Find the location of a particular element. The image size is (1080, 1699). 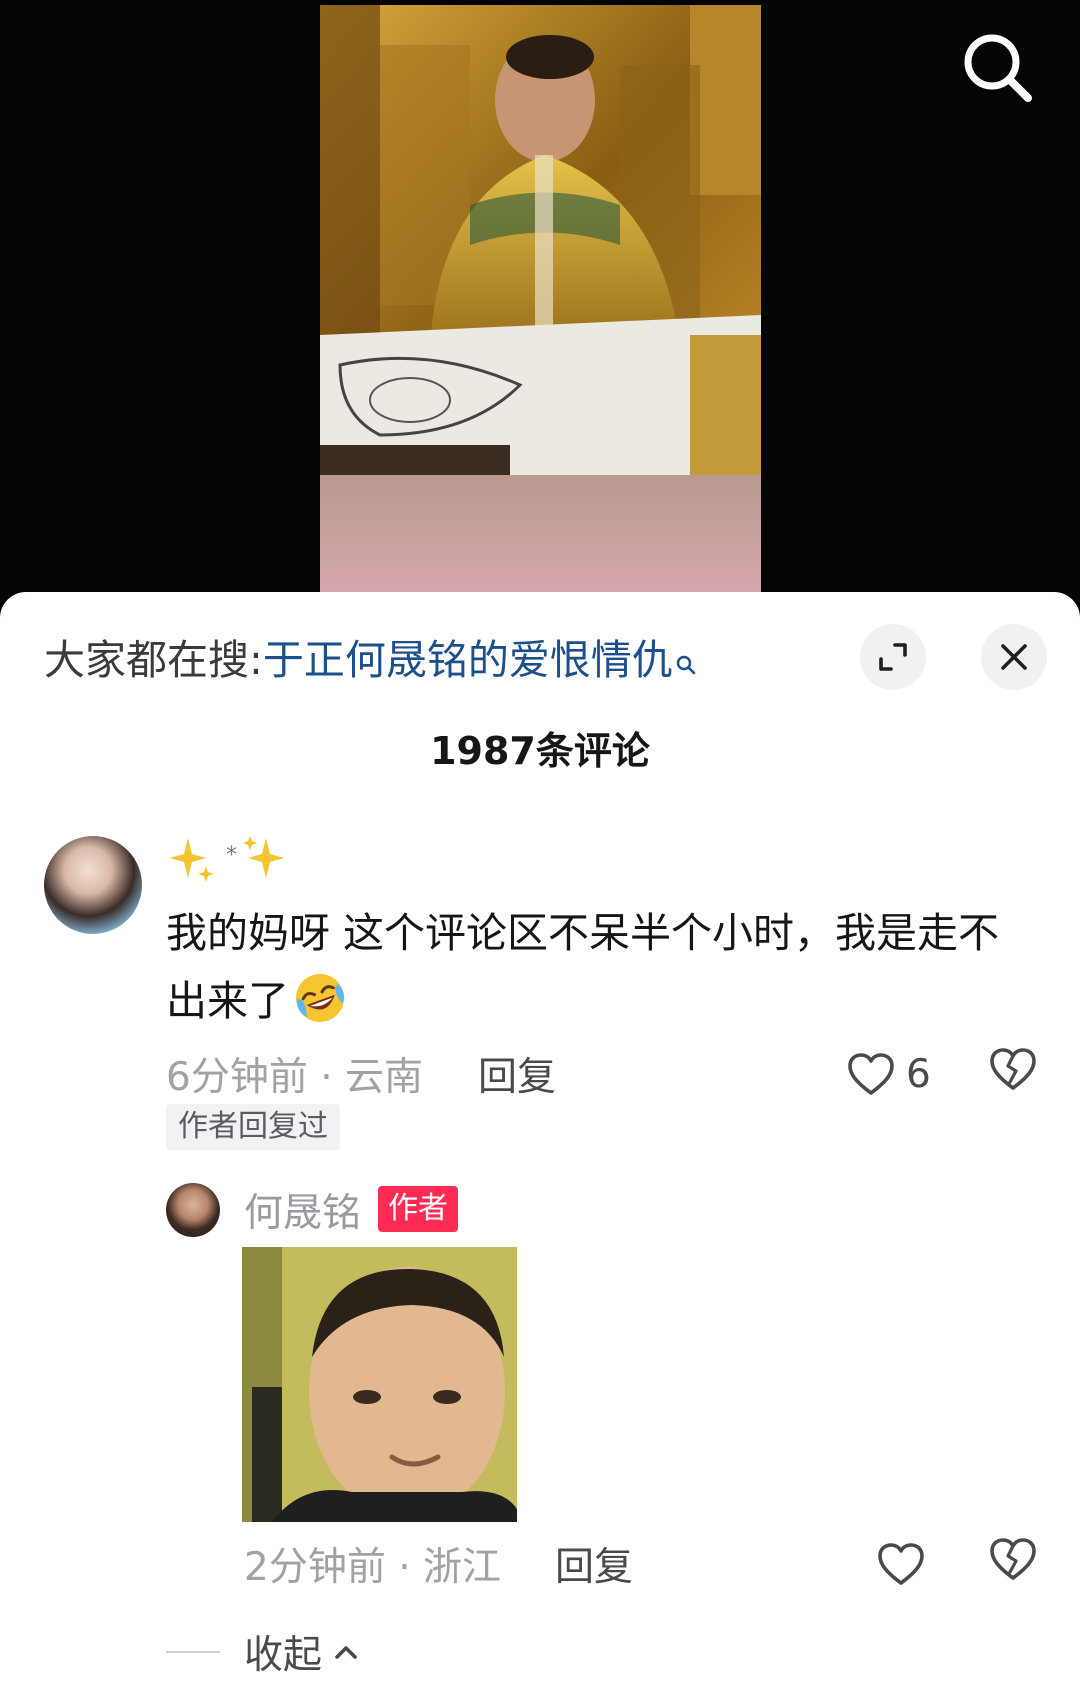

author-replied-tag: 作者回复过 is located at coordinates (253, 1127).